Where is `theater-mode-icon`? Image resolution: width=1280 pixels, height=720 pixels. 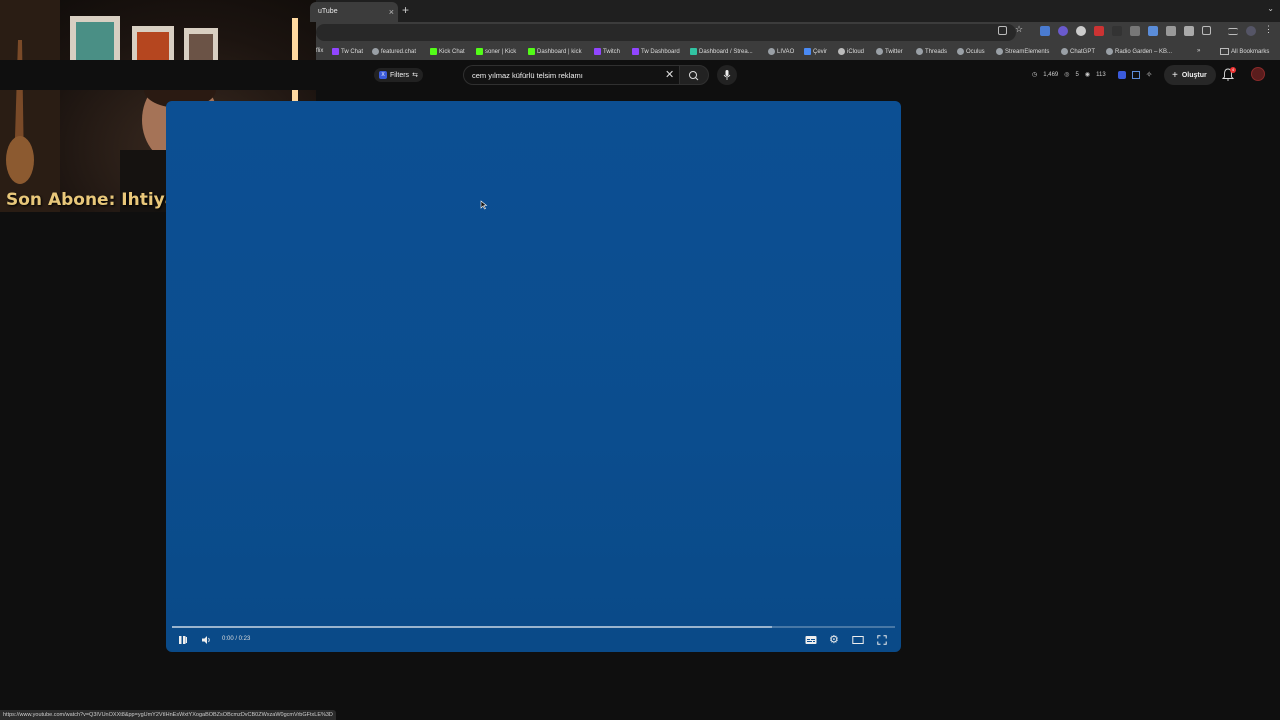 theater-mode-icon is located at coordinates (858, 640).